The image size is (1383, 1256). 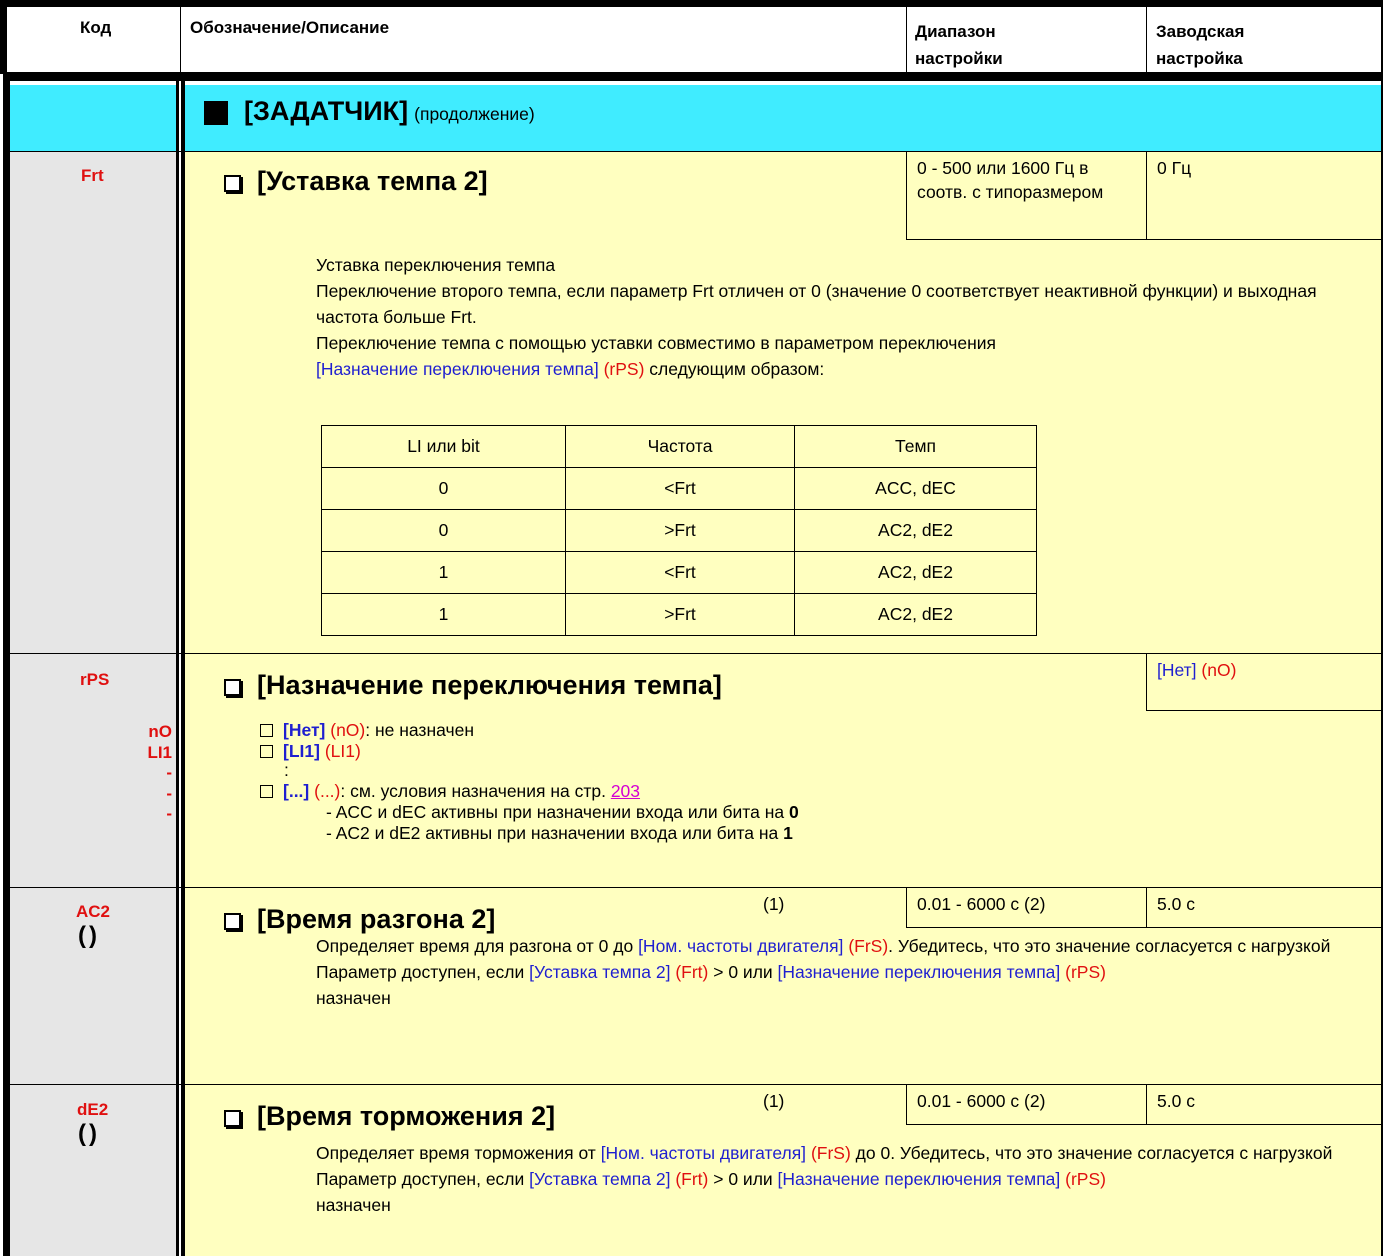 I want to click on table-row: 1 >Frt AC2, dE2, so click(x=679, y=614).